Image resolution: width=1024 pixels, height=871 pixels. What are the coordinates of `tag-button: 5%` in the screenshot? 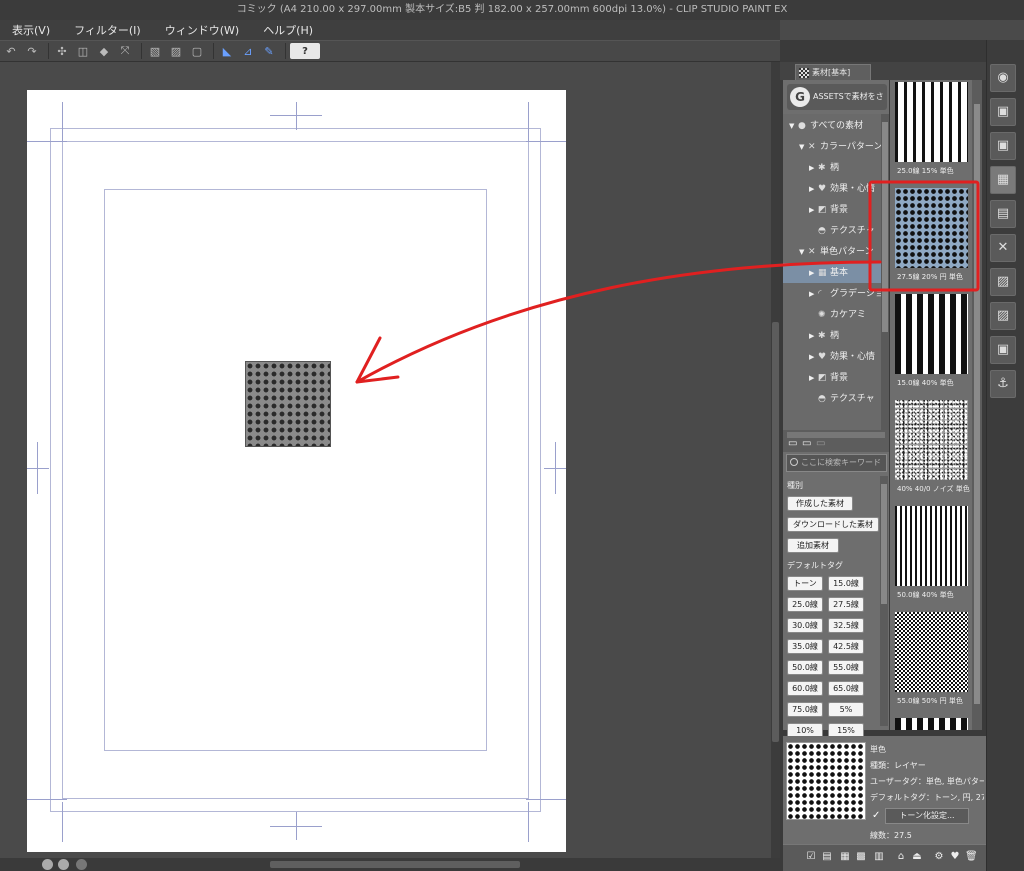 It's located at (846, 709).